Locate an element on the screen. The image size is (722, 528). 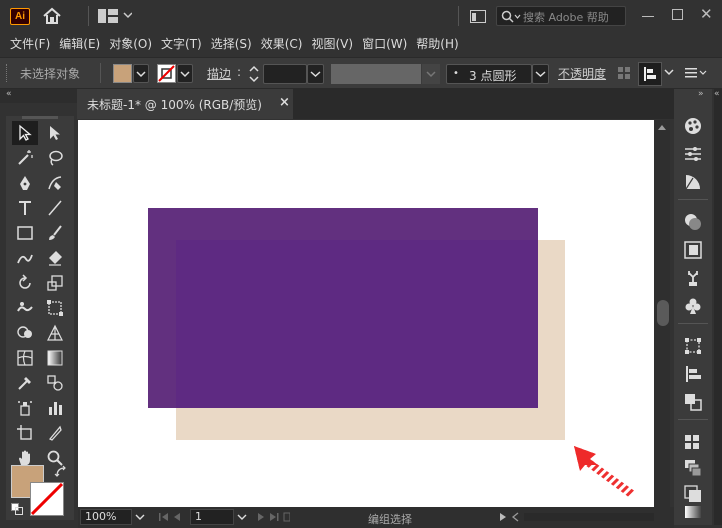
rectangle-tool-icon is located at coordinates (25, 233).